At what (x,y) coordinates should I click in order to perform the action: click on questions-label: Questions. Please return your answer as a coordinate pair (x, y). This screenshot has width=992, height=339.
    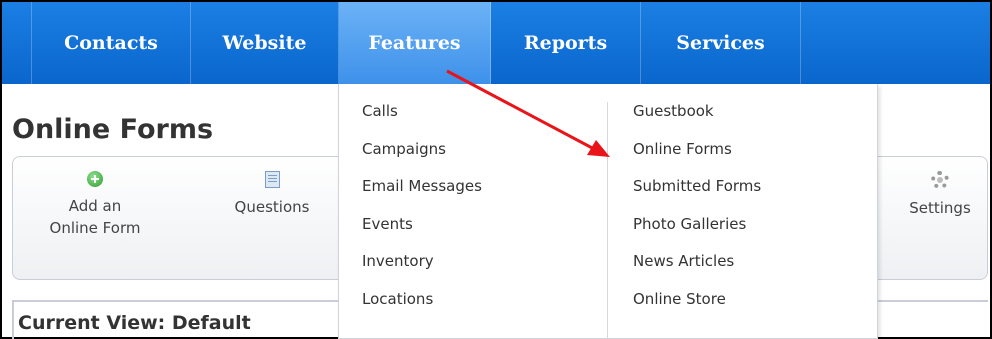
    Looking at the image, I should click on (272, 207).